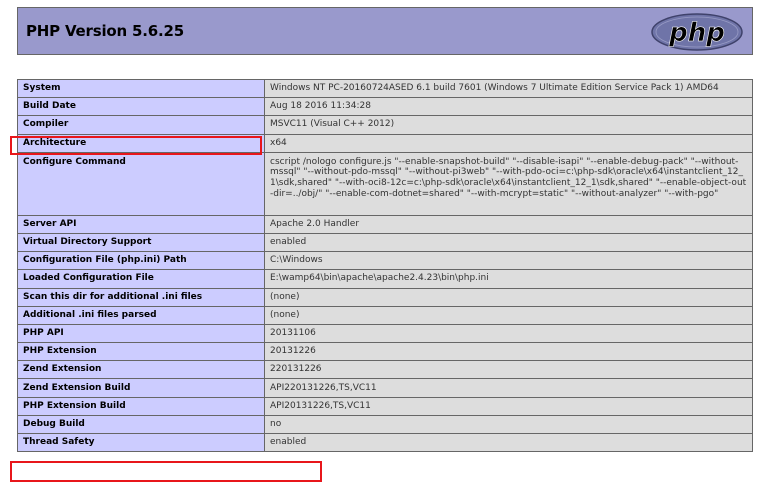 The height and width of the screenshot is (488, 768). I want to click on thread-safety-highlight-box, so click(166, 471).